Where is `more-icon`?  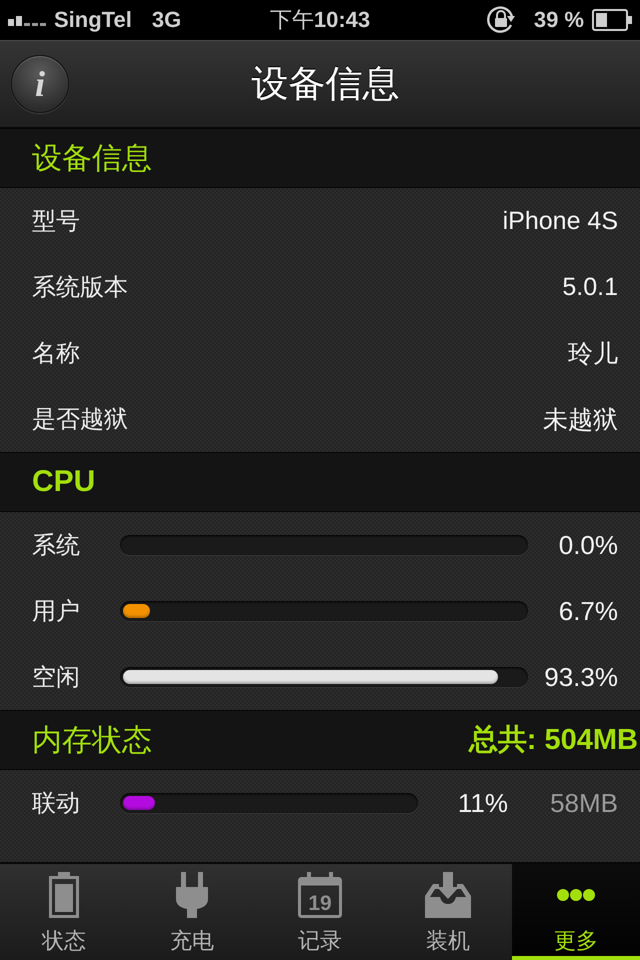
more-icon is located at coordinates (576, 895).